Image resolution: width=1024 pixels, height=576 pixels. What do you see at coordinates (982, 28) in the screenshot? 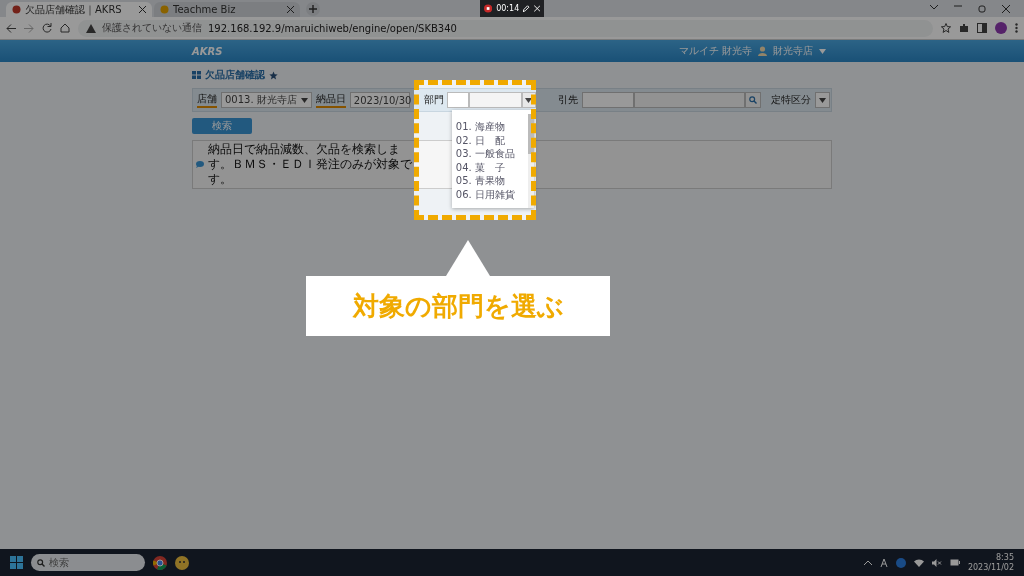
I see `side-panel-icon` at bounding box center [982, 28].